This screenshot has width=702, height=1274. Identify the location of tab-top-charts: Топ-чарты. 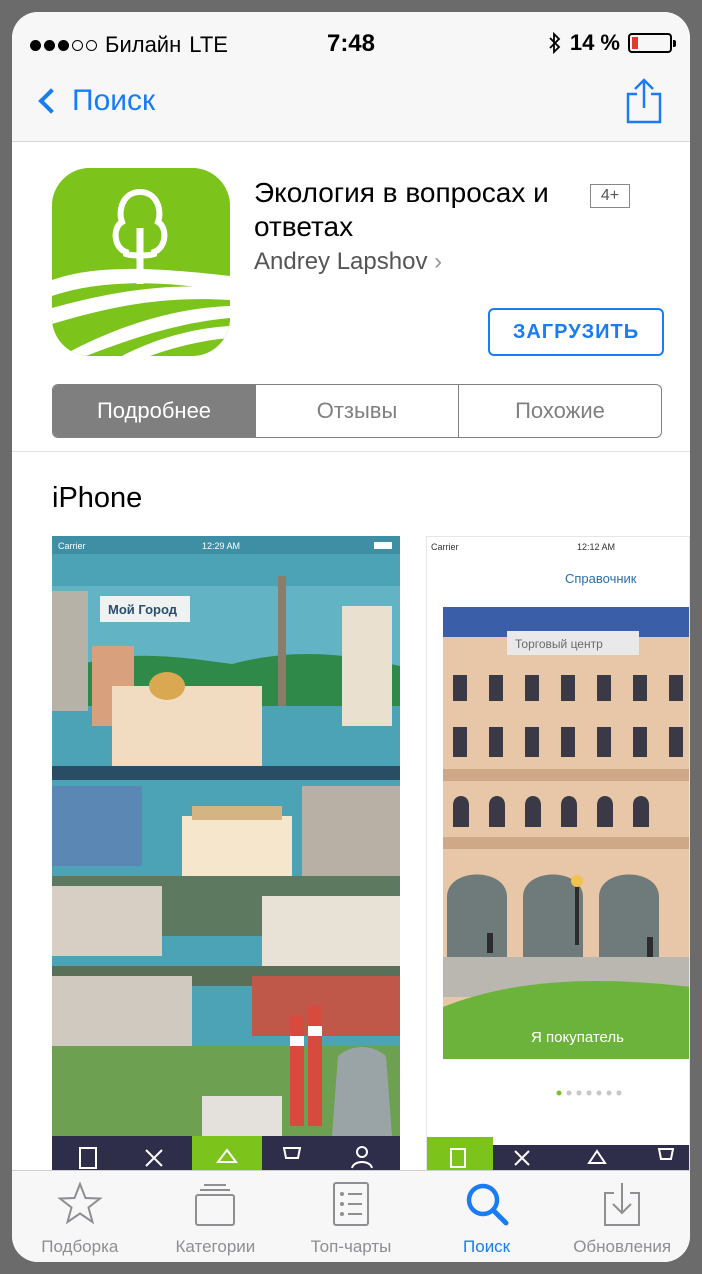
(351, 1216).